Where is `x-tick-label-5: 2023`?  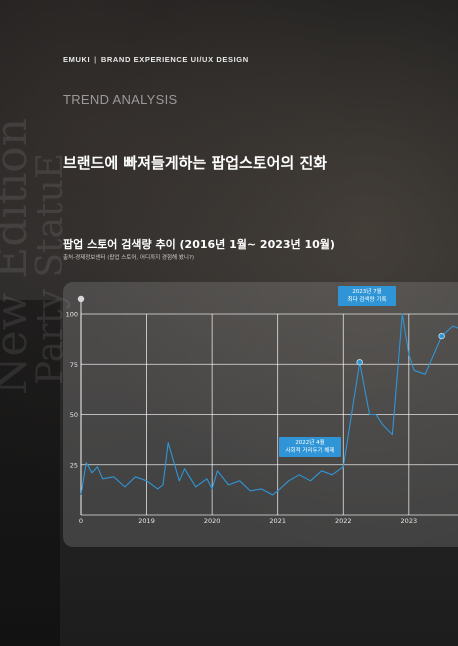
x-tick-label-5: 2023 is located at coordinates (409, 521).